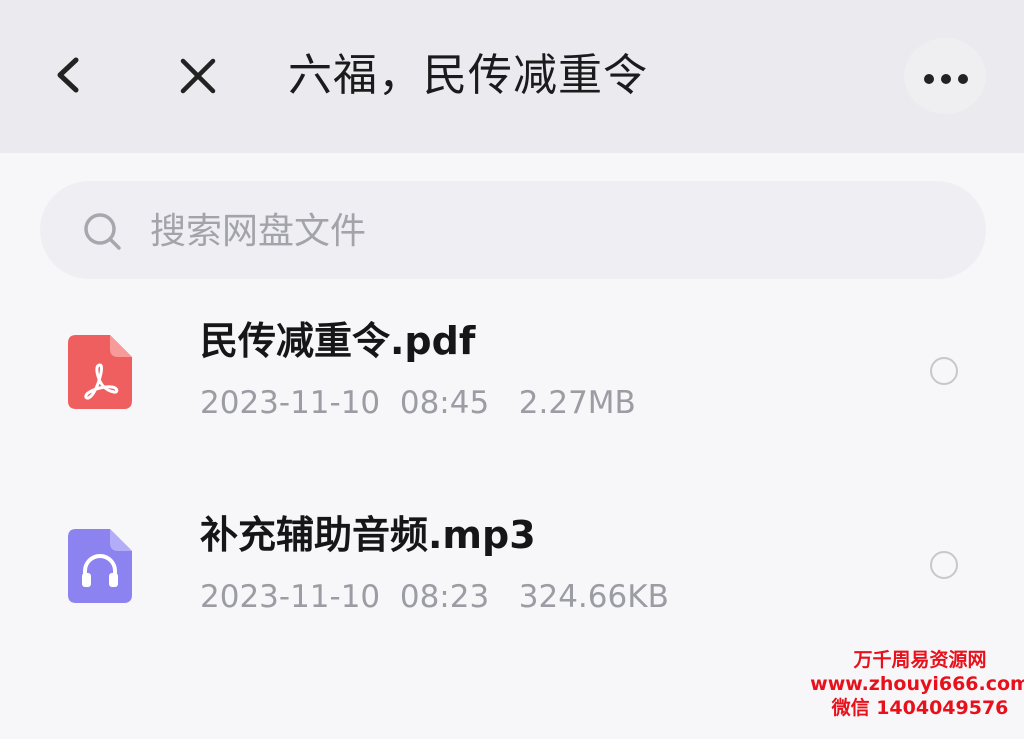 Image resolution: width=1024 pixels, height=739 pixels. I want to click on search-bar, so click(513, 230).